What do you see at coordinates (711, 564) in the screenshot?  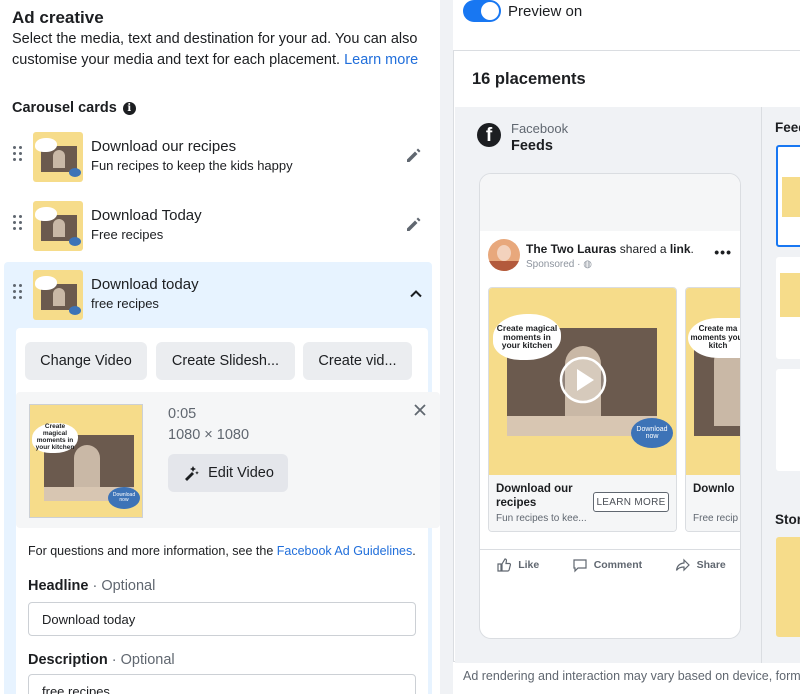 I see `share-label: Share` at bounding box center [711, 564].